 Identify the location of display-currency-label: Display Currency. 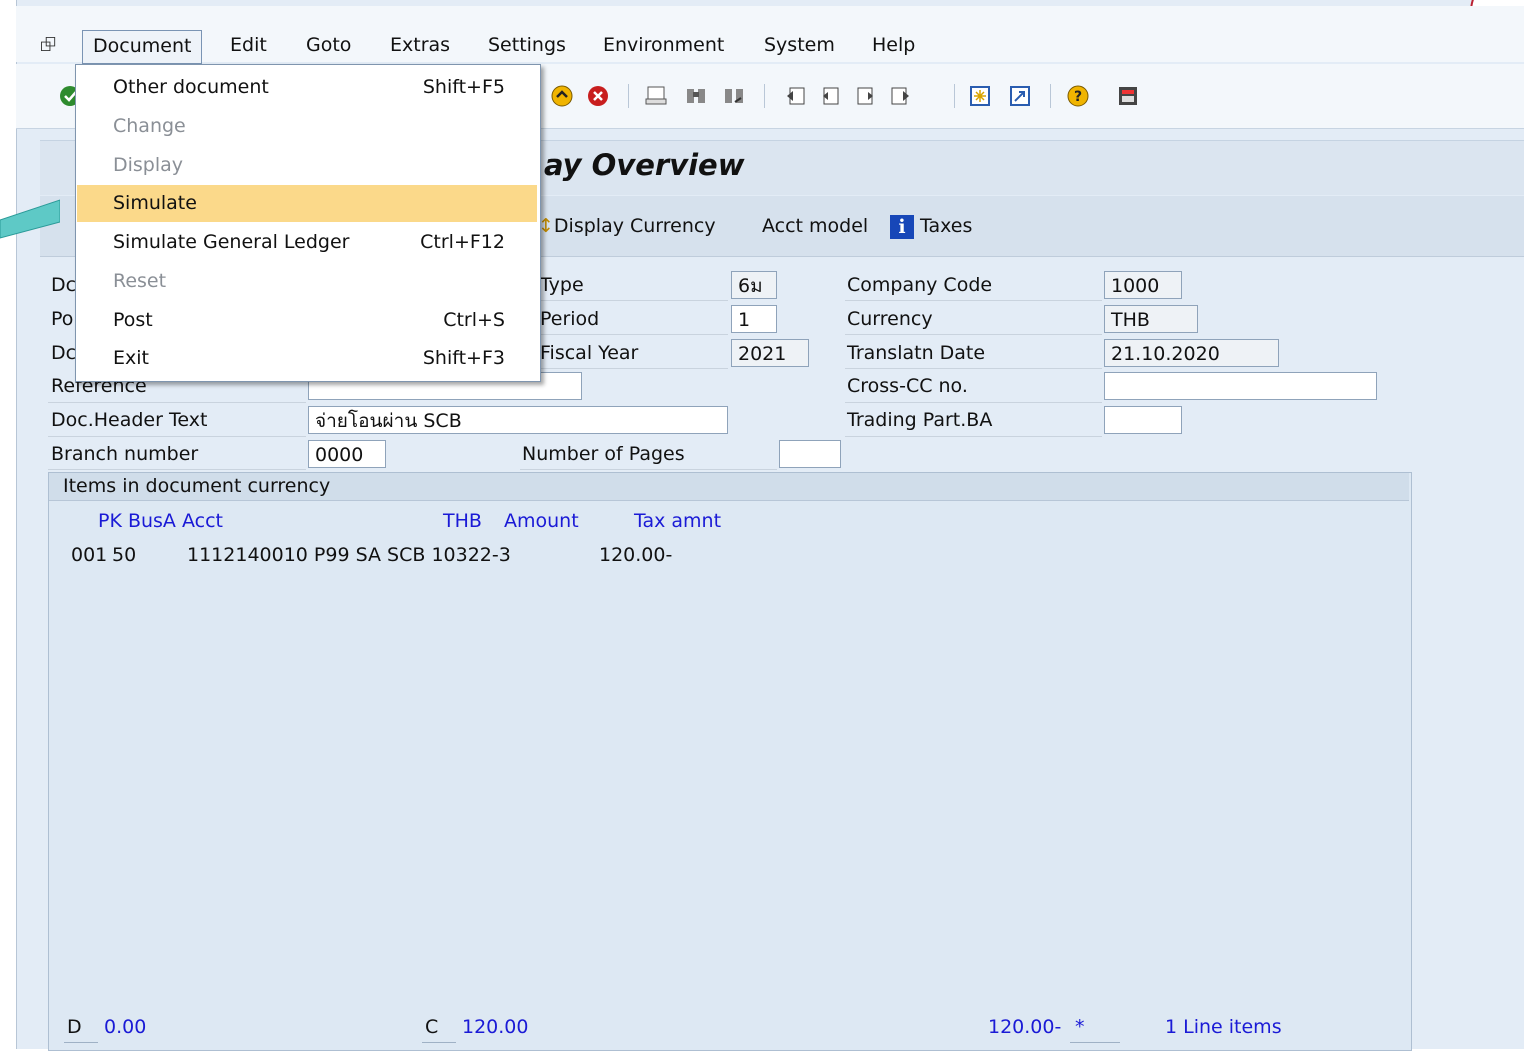
(634, 226).